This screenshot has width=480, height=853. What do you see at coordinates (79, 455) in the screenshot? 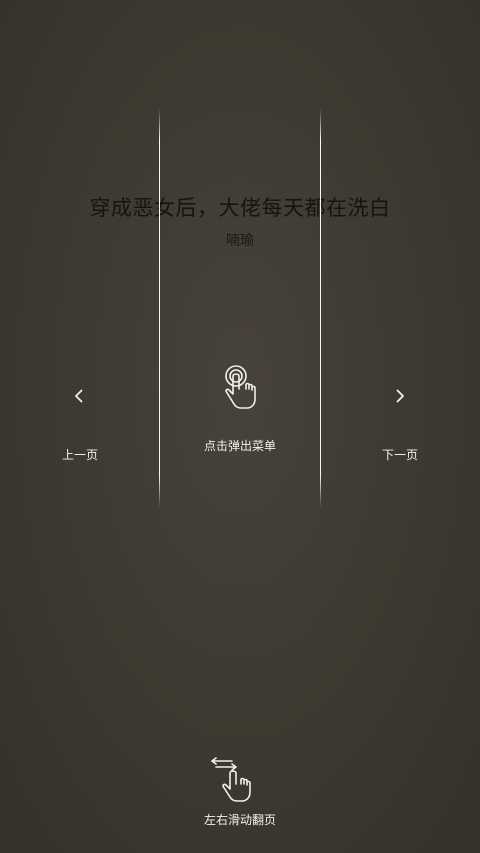
I see `prev-page-label: 上一页` at bounding box center [79, 455].